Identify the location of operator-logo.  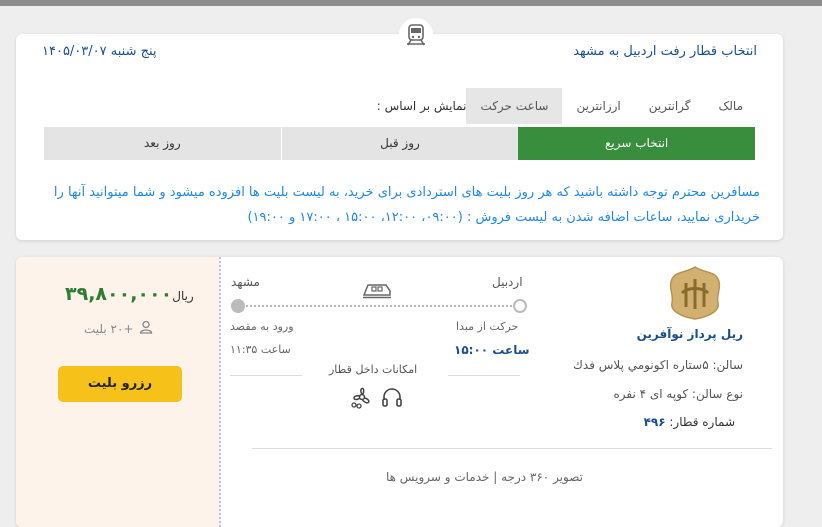
(695, 295).